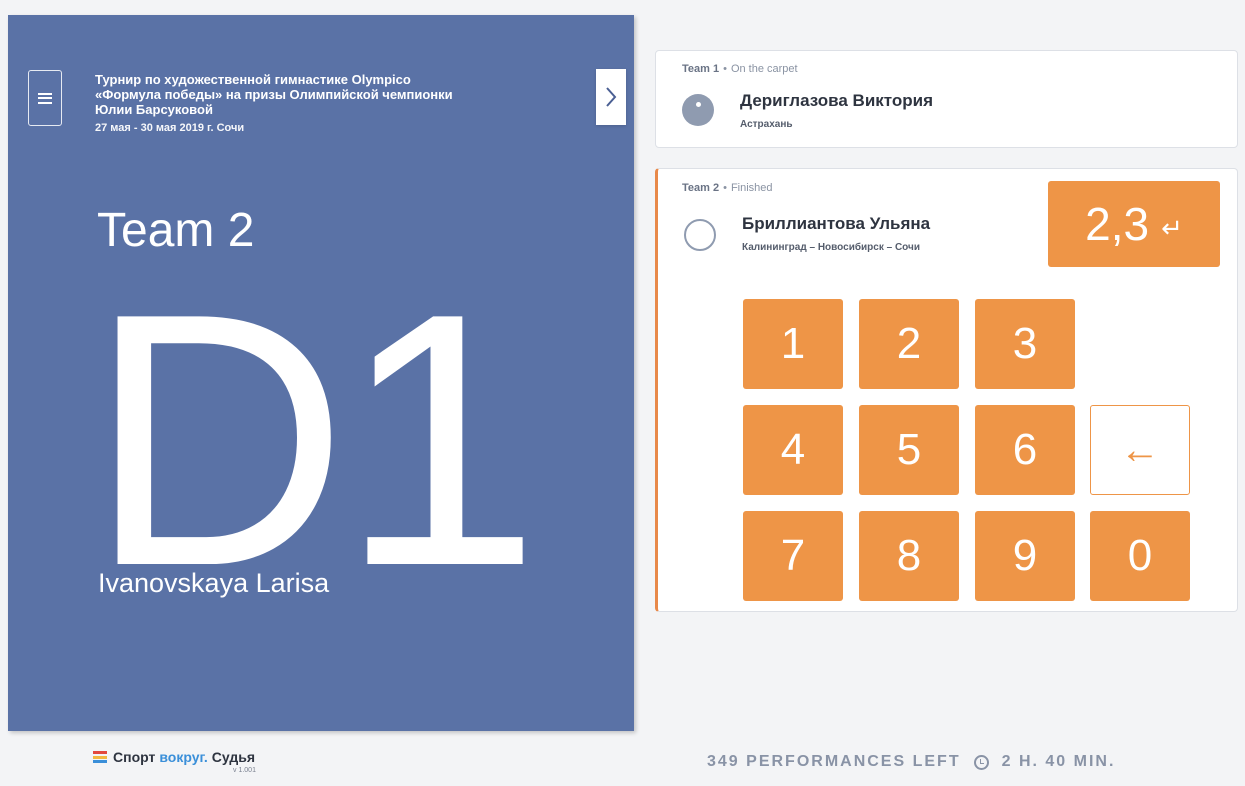 This screenshot has height=786, width=1245. I want to click on brand-part2: Судья, so click(233, 757).